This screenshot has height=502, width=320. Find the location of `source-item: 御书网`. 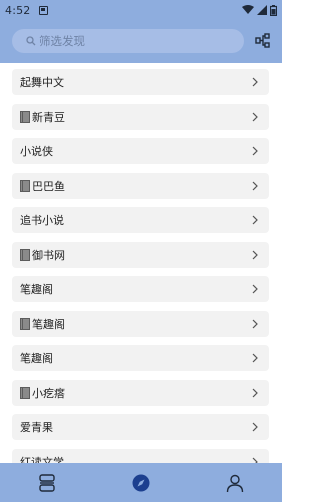

source-item: 御书网 is located at coordinates (140, 255).